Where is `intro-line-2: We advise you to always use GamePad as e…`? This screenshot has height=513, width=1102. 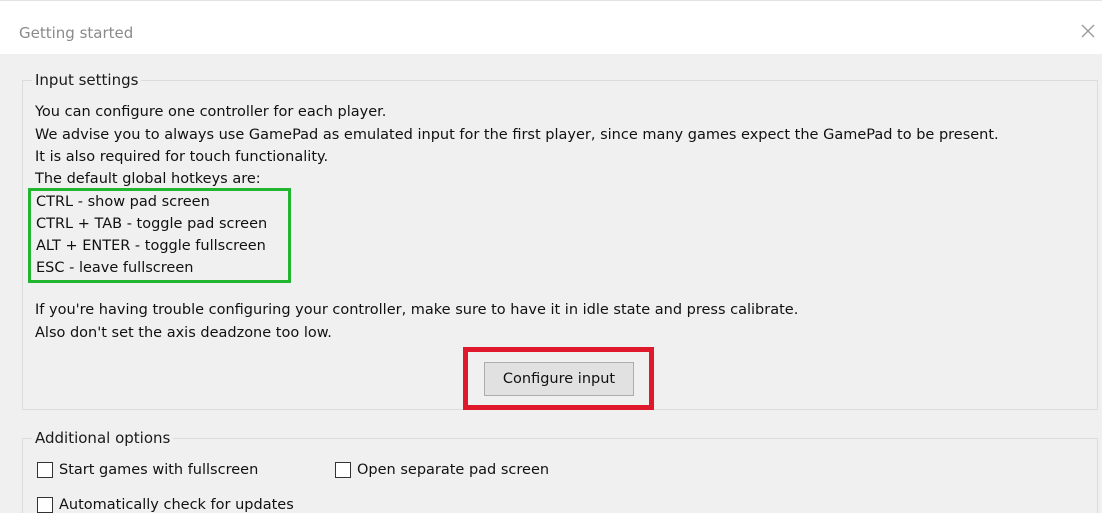 intro-line-2: We advise you to always use GamePad as e… is located at coordinates (517, 135).